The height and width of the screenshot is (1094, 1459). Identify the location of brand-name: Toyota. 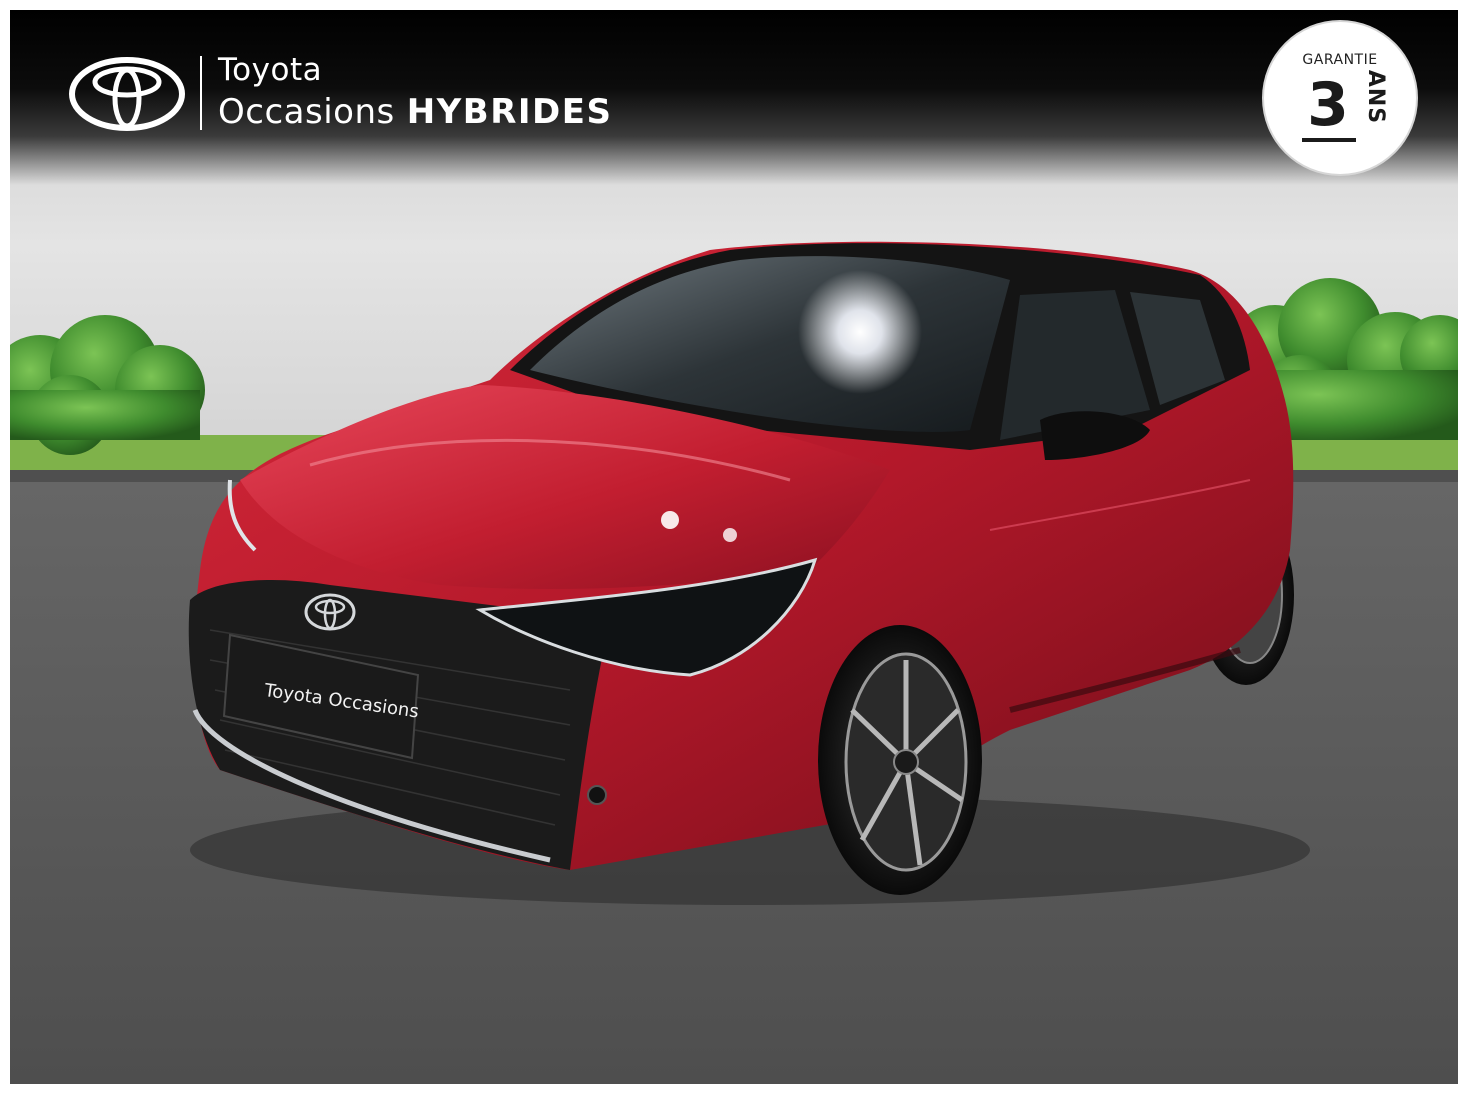
(270, 70).